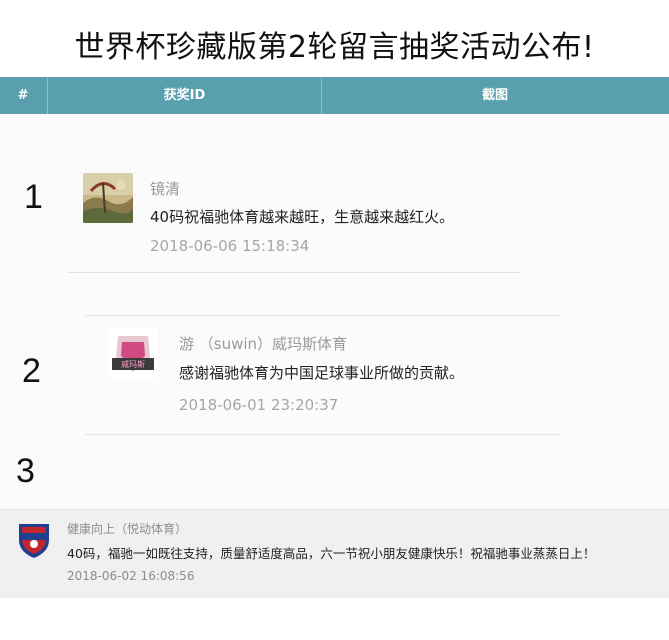 This screenshot has width=669, height=640. What do you see at coordinates (302, 217) in the screenshot?
I see `comment-message: 40码祝福驰体育越来越旺，生意越来越红火。` at bounding box center [302, 217].